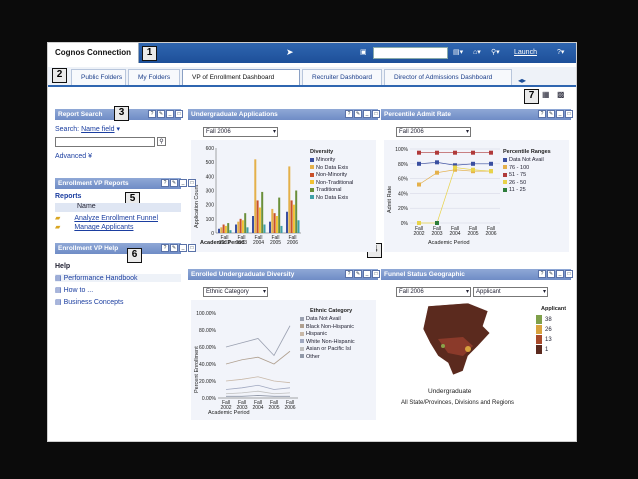 This screenshot has width=638, height=479. Describe the element at coordinates (449, 243) in the screenshot. I see `percentile-xlabel: Academic Period` at that location.